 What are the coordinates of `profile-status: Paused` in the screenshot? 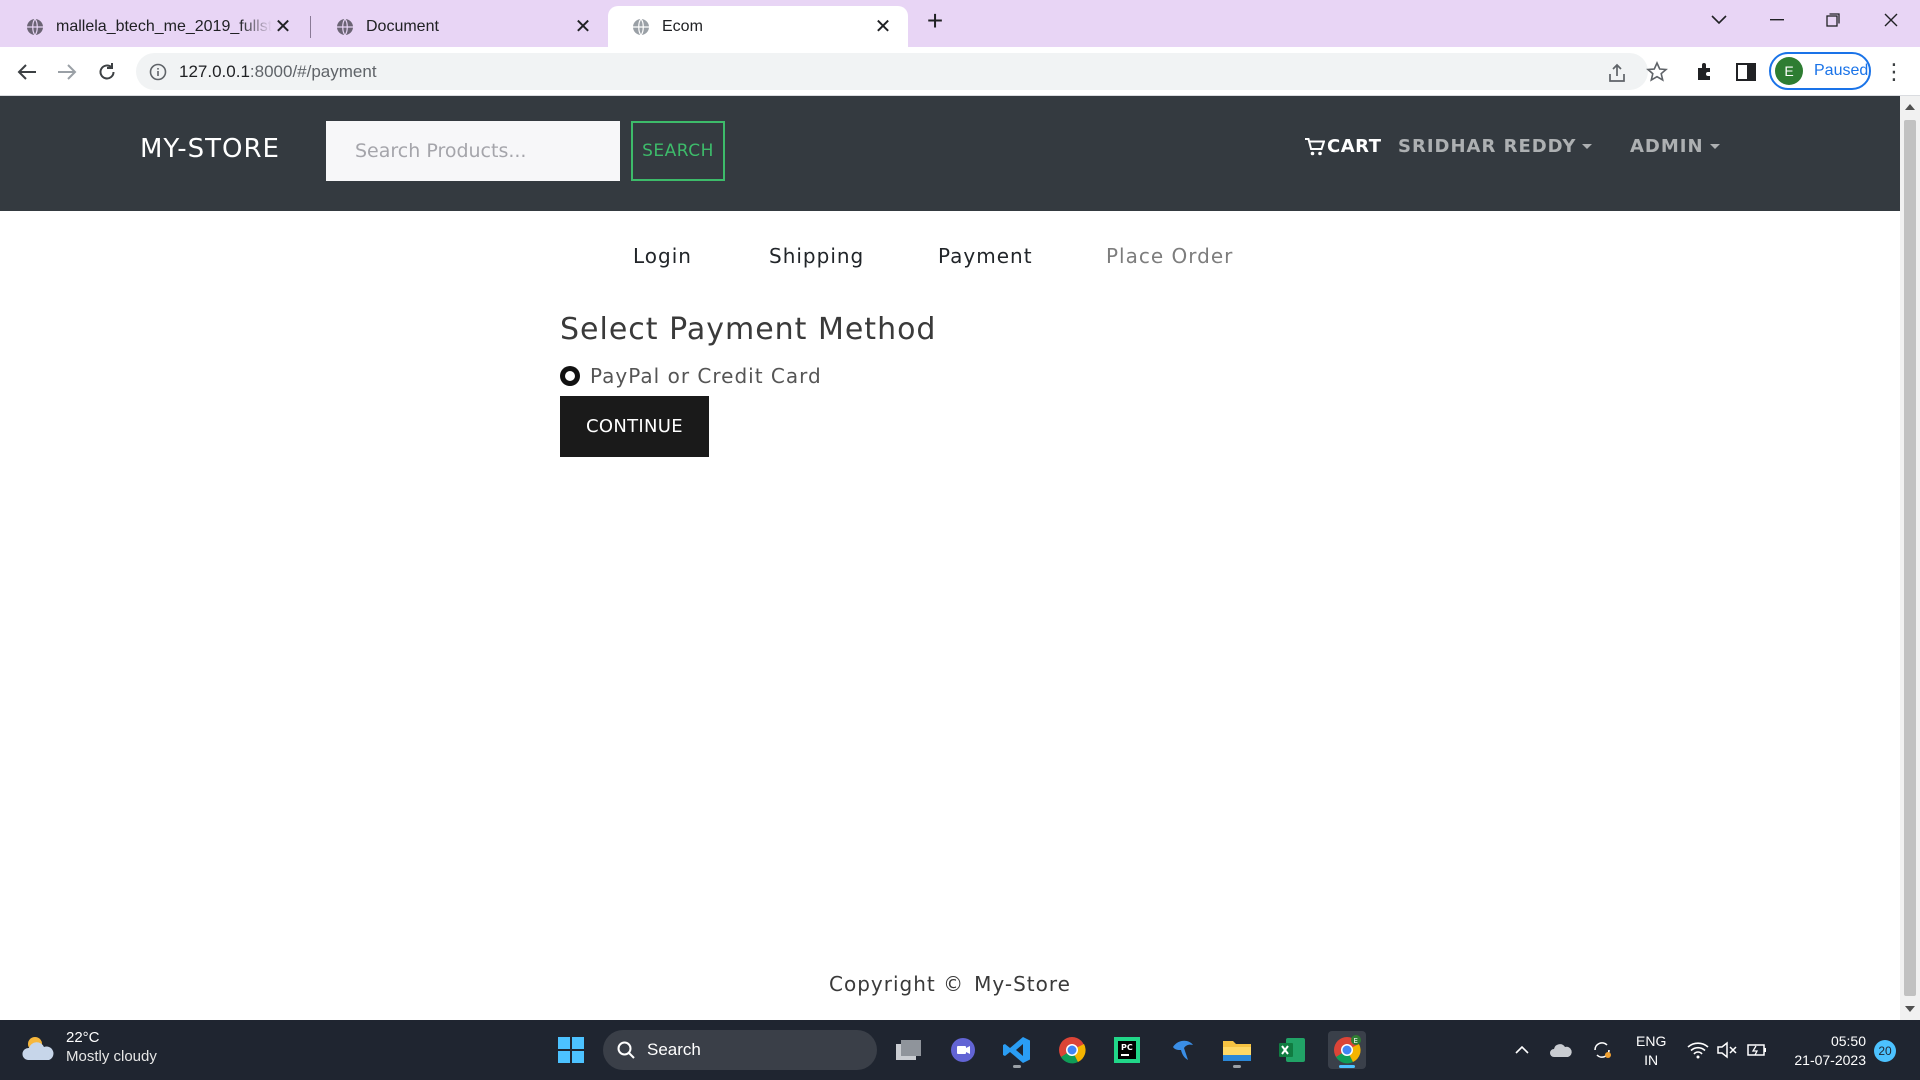 It's located at (1841, 70).